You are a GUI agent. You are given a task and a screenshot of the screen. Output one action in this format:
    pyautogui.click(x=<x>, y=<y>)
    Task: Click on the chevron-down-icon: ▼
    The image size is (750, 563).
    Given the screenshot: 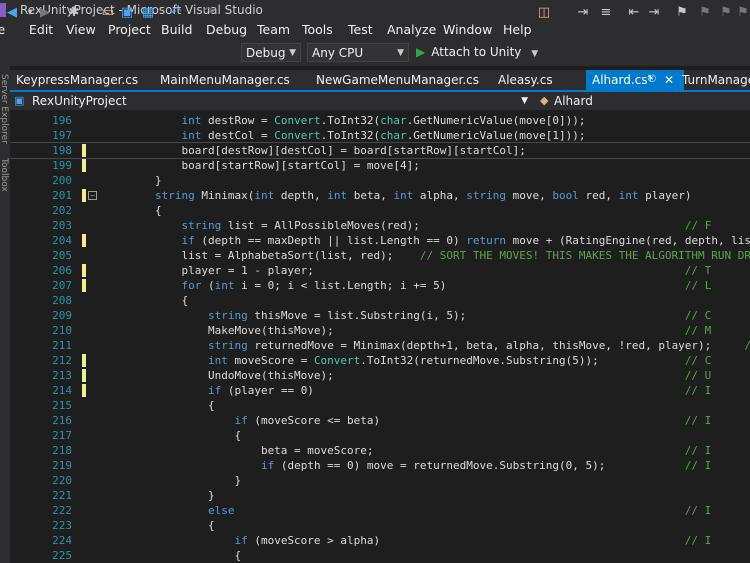 What is the action you would take?
    pyautogui.click(x=400, y=53)
    